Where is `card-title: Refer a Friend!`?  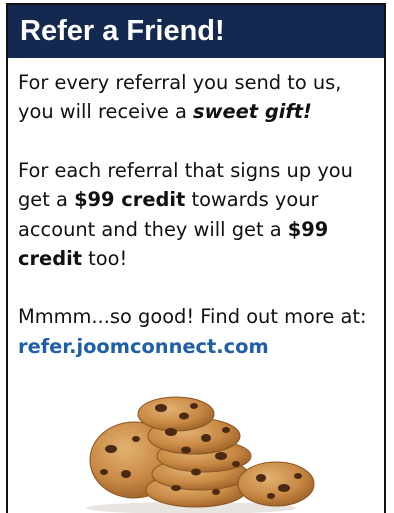 card-title: Refer a Friend! is located at coordinates (122, 31).